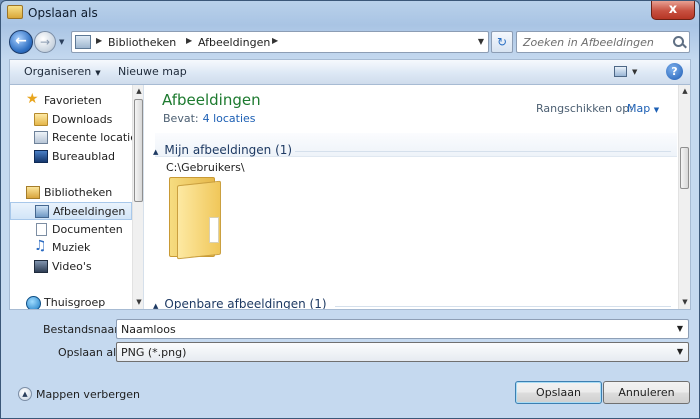 This screenshot has height=419, width=700. What do you see at coordinates (97, 137) in the screenshot?
I see `sidebar-item-label: Recente locaties` at bounding box center [97, 137].